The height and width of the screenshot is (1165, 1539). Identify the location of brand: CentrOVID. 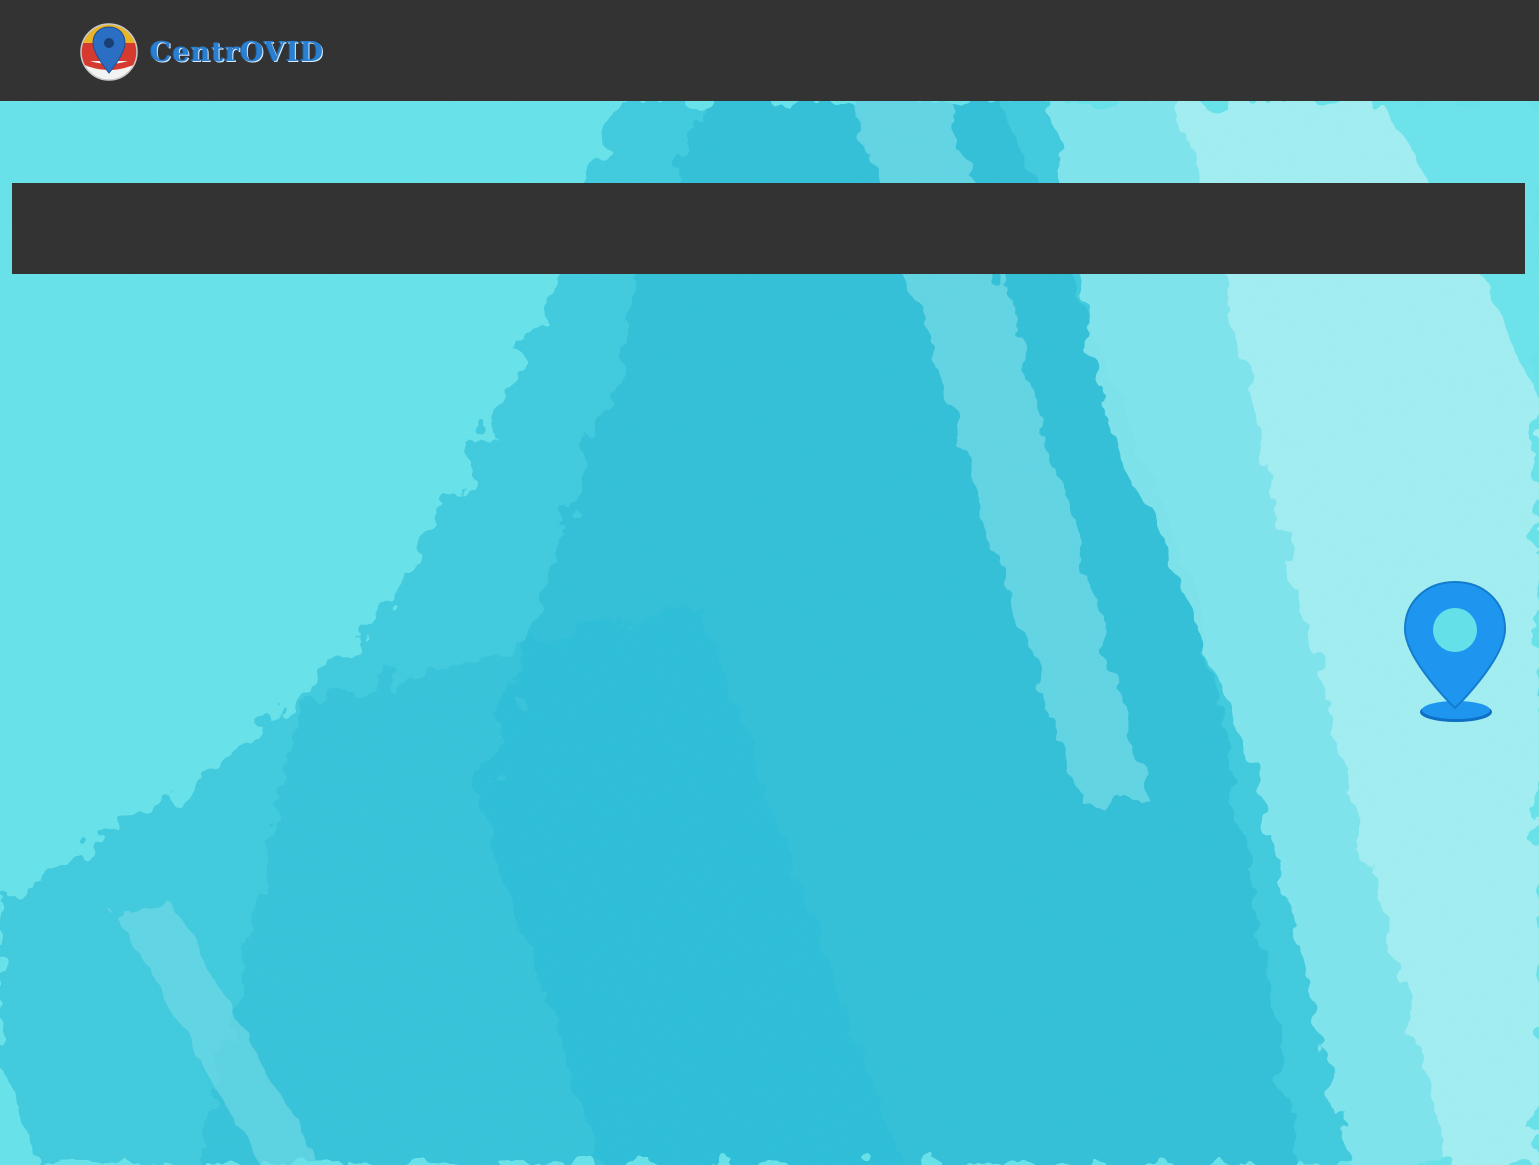
(202, 52).